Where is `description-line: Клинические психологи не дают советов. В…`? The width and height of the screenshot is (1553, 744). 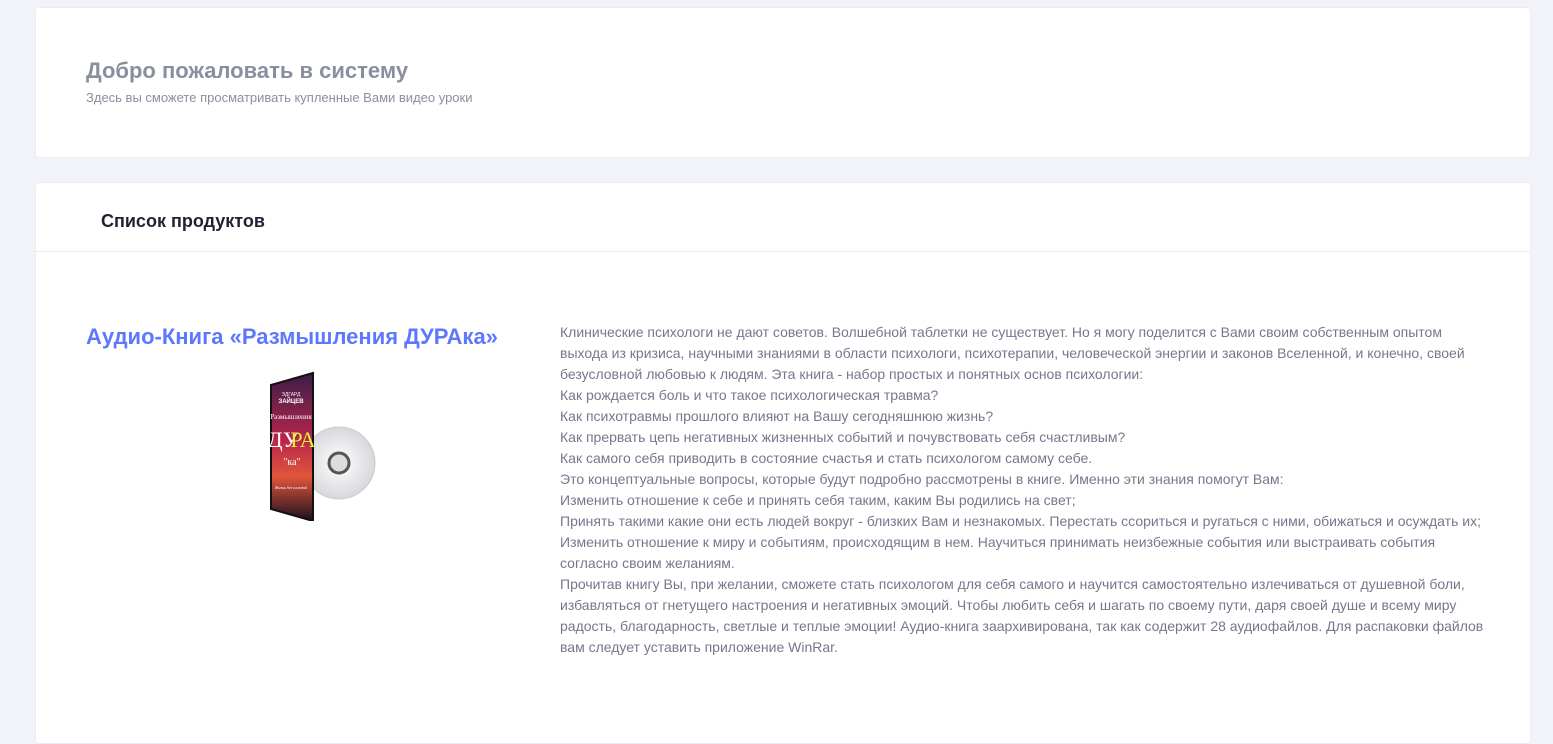 description-line: Клинические психологи не дают советов. В… is located at coordinates (1012, 353).